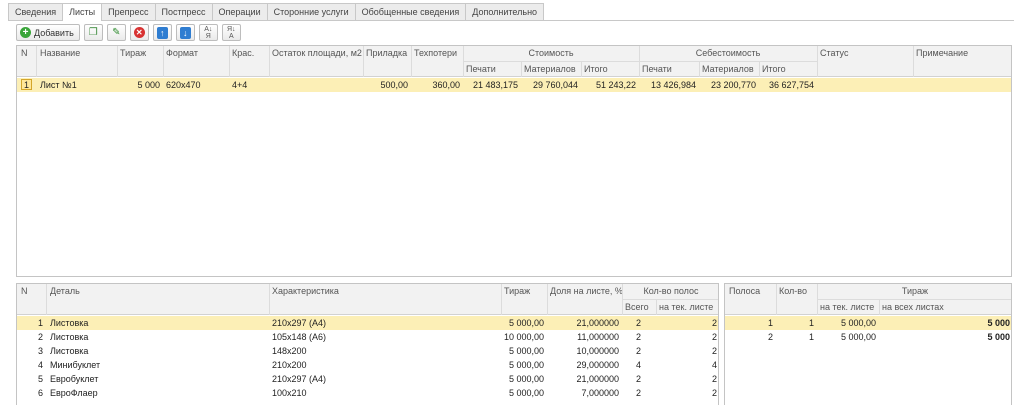 The image size is (1030, 405). I want to click on col-kolvo-polos: Кол-во полос, so click(670, 291).